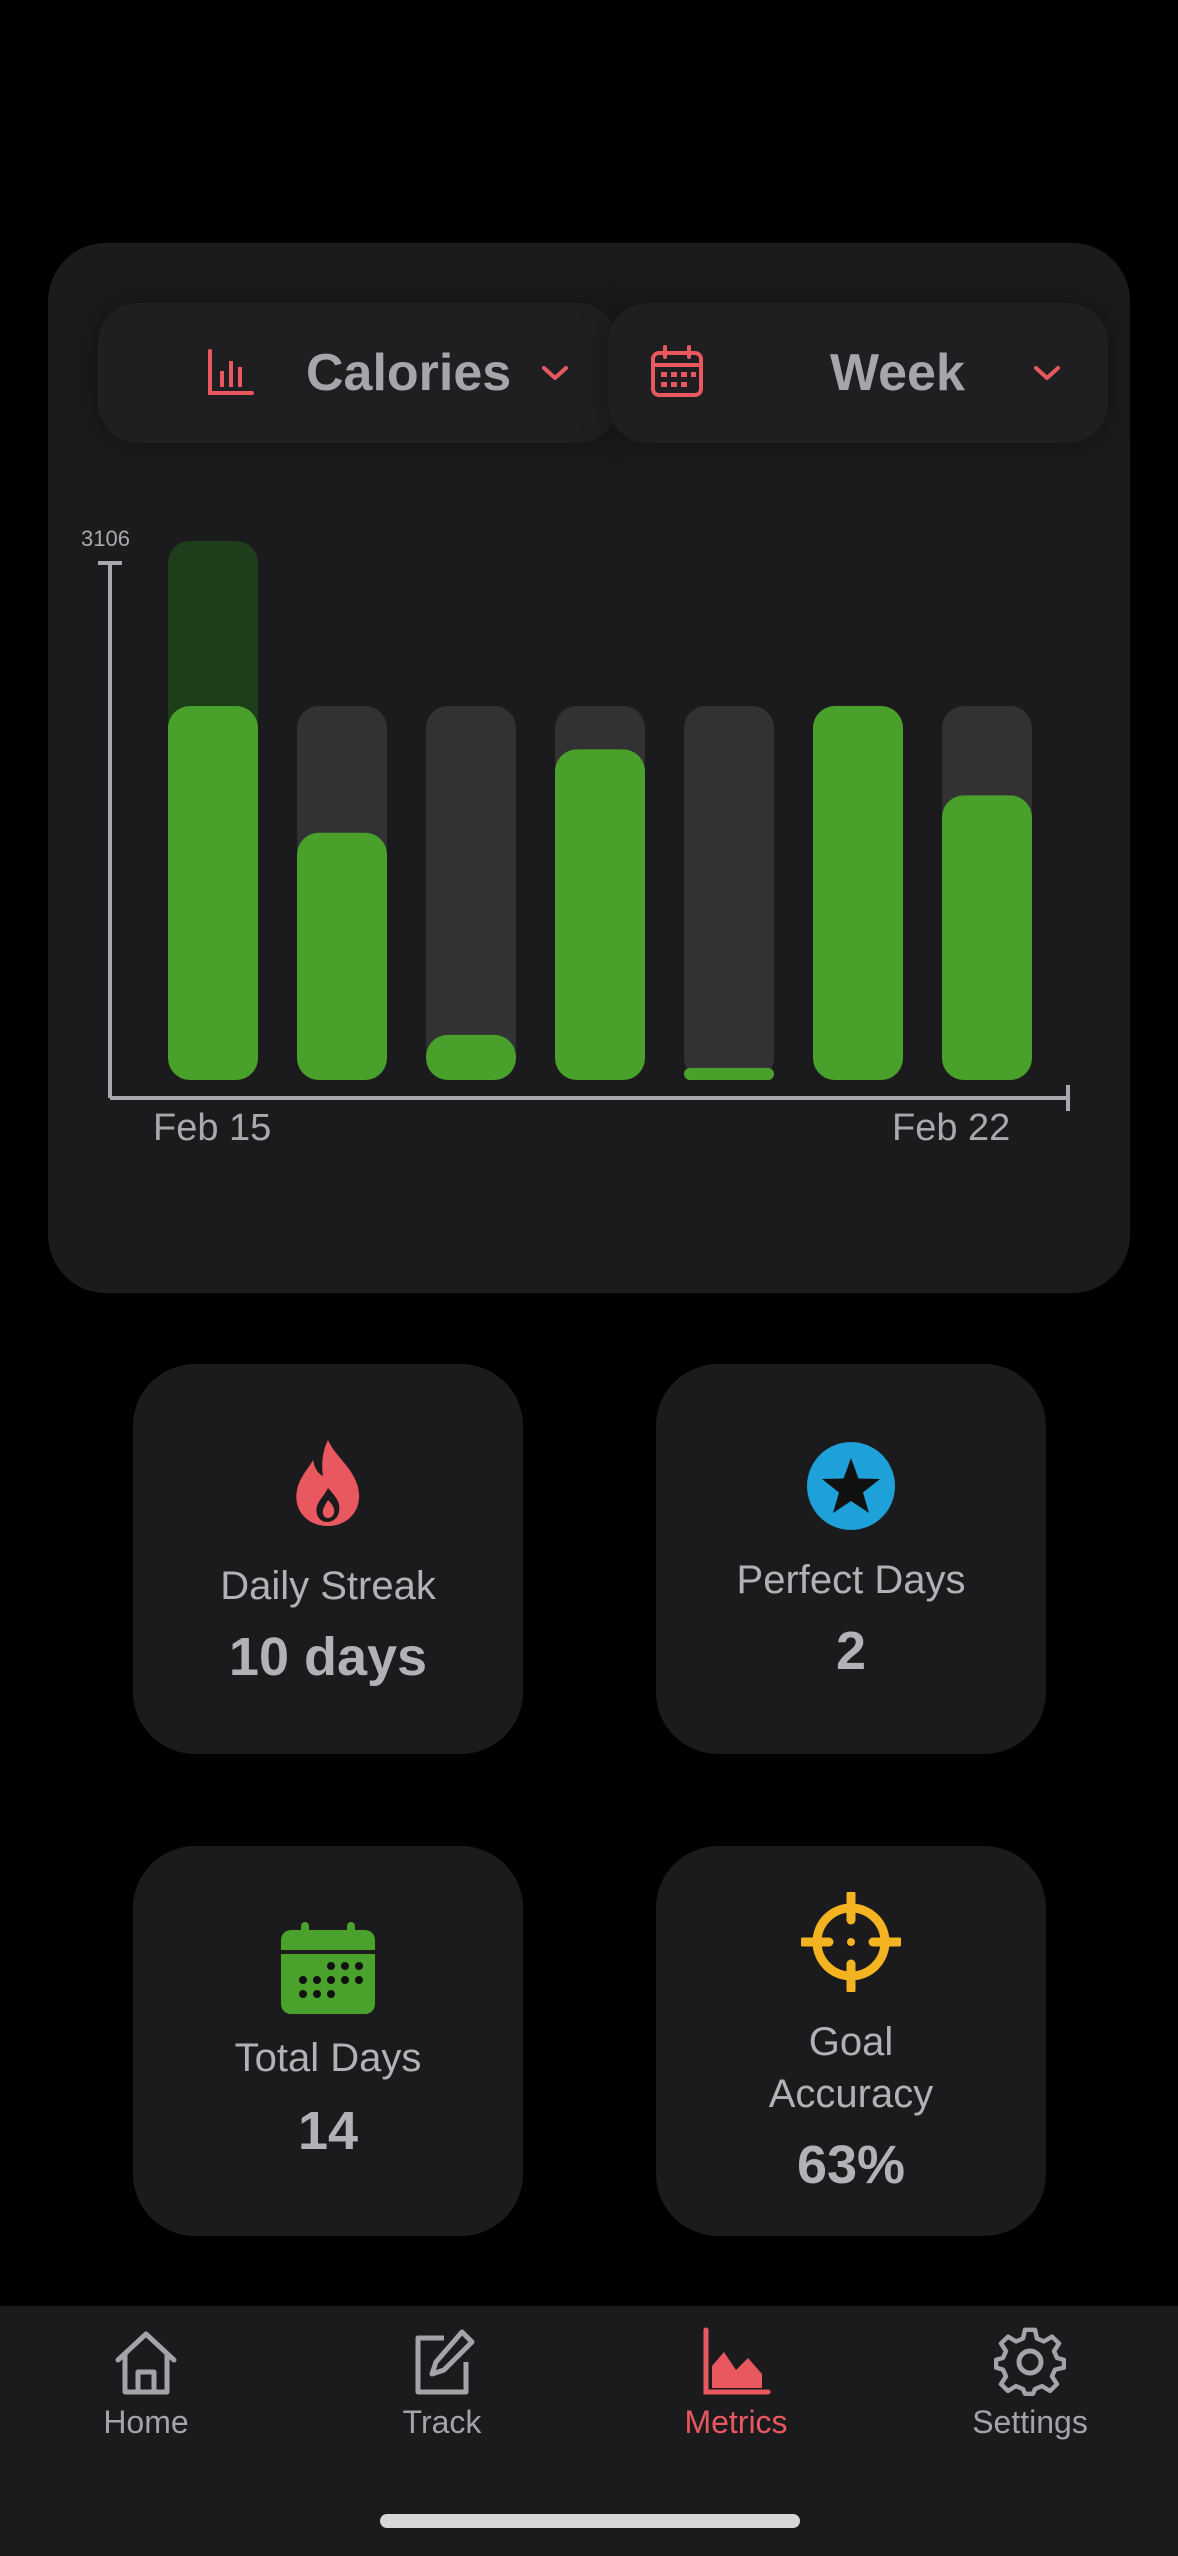 The height and width of the screenshot is (2556, 1178). I want to click on stat-card-goal-accuracy: Goal Accuracy 63%, so click(851, 2041).